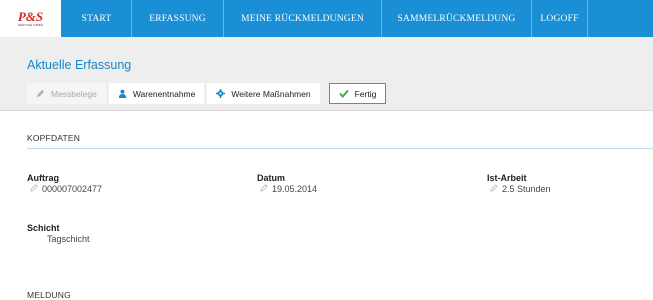 This screenshot has width=653, height=300. Describe the element at coordinates (271, 93) in the screenshot. I see `weitere-massnahmen-label: Weitere Maßnahmen` at that location.